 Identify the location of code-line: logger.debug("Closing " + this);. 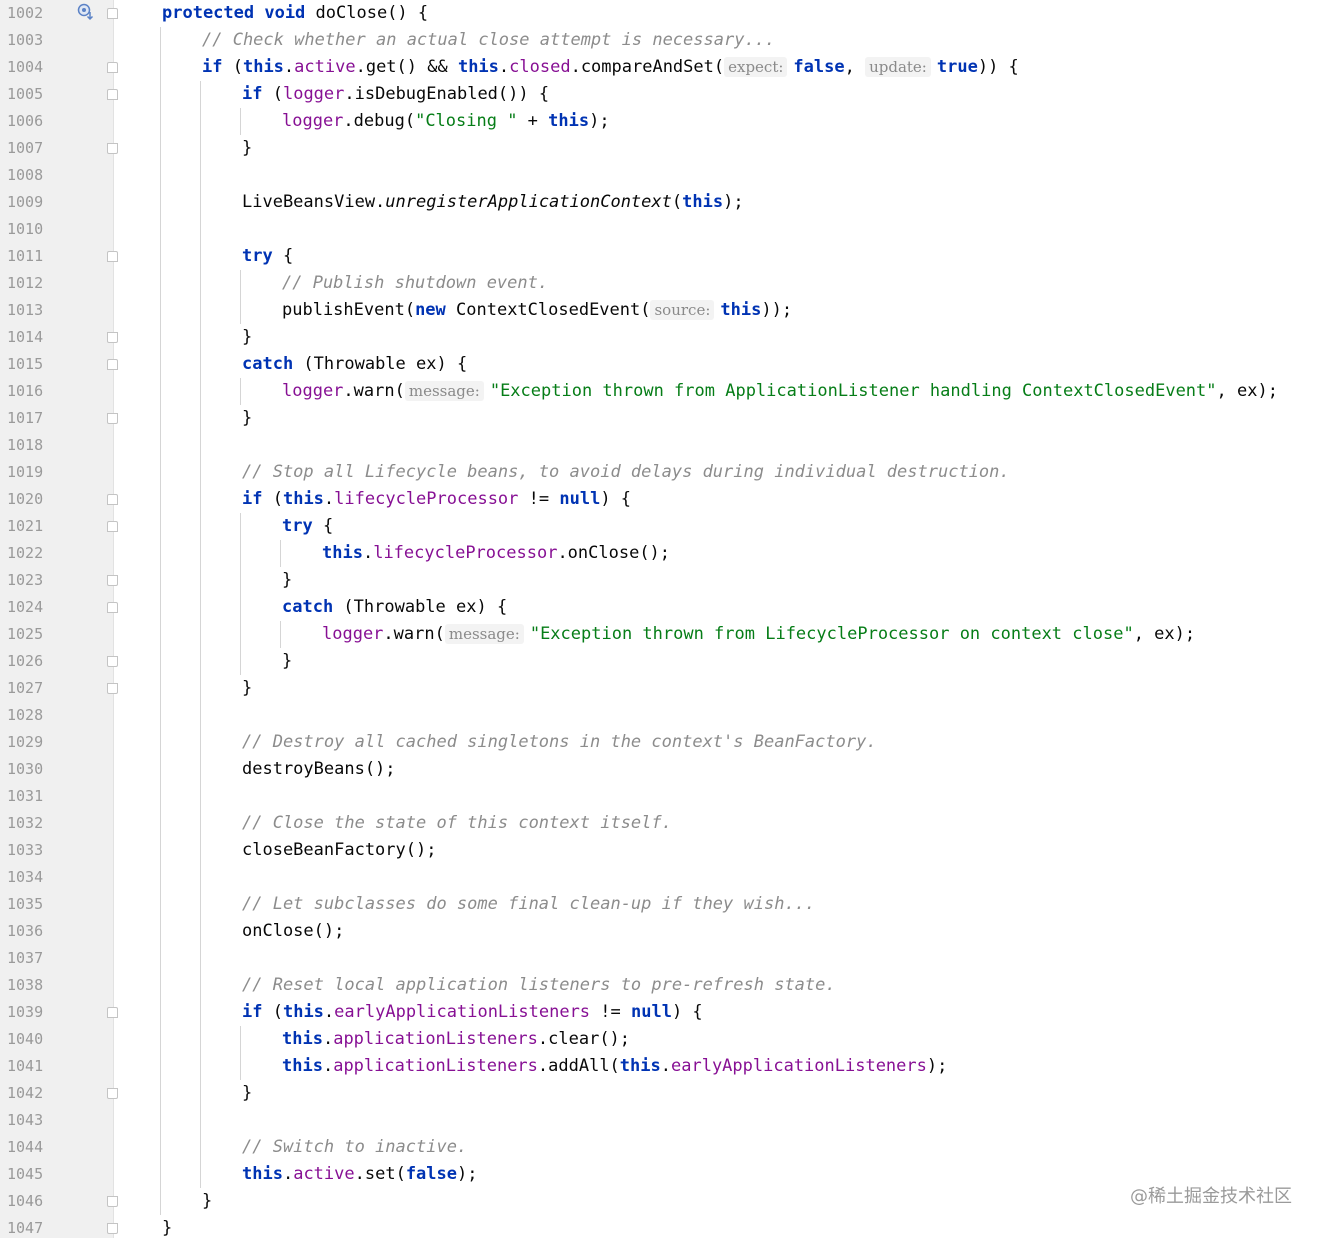
(446, 121).